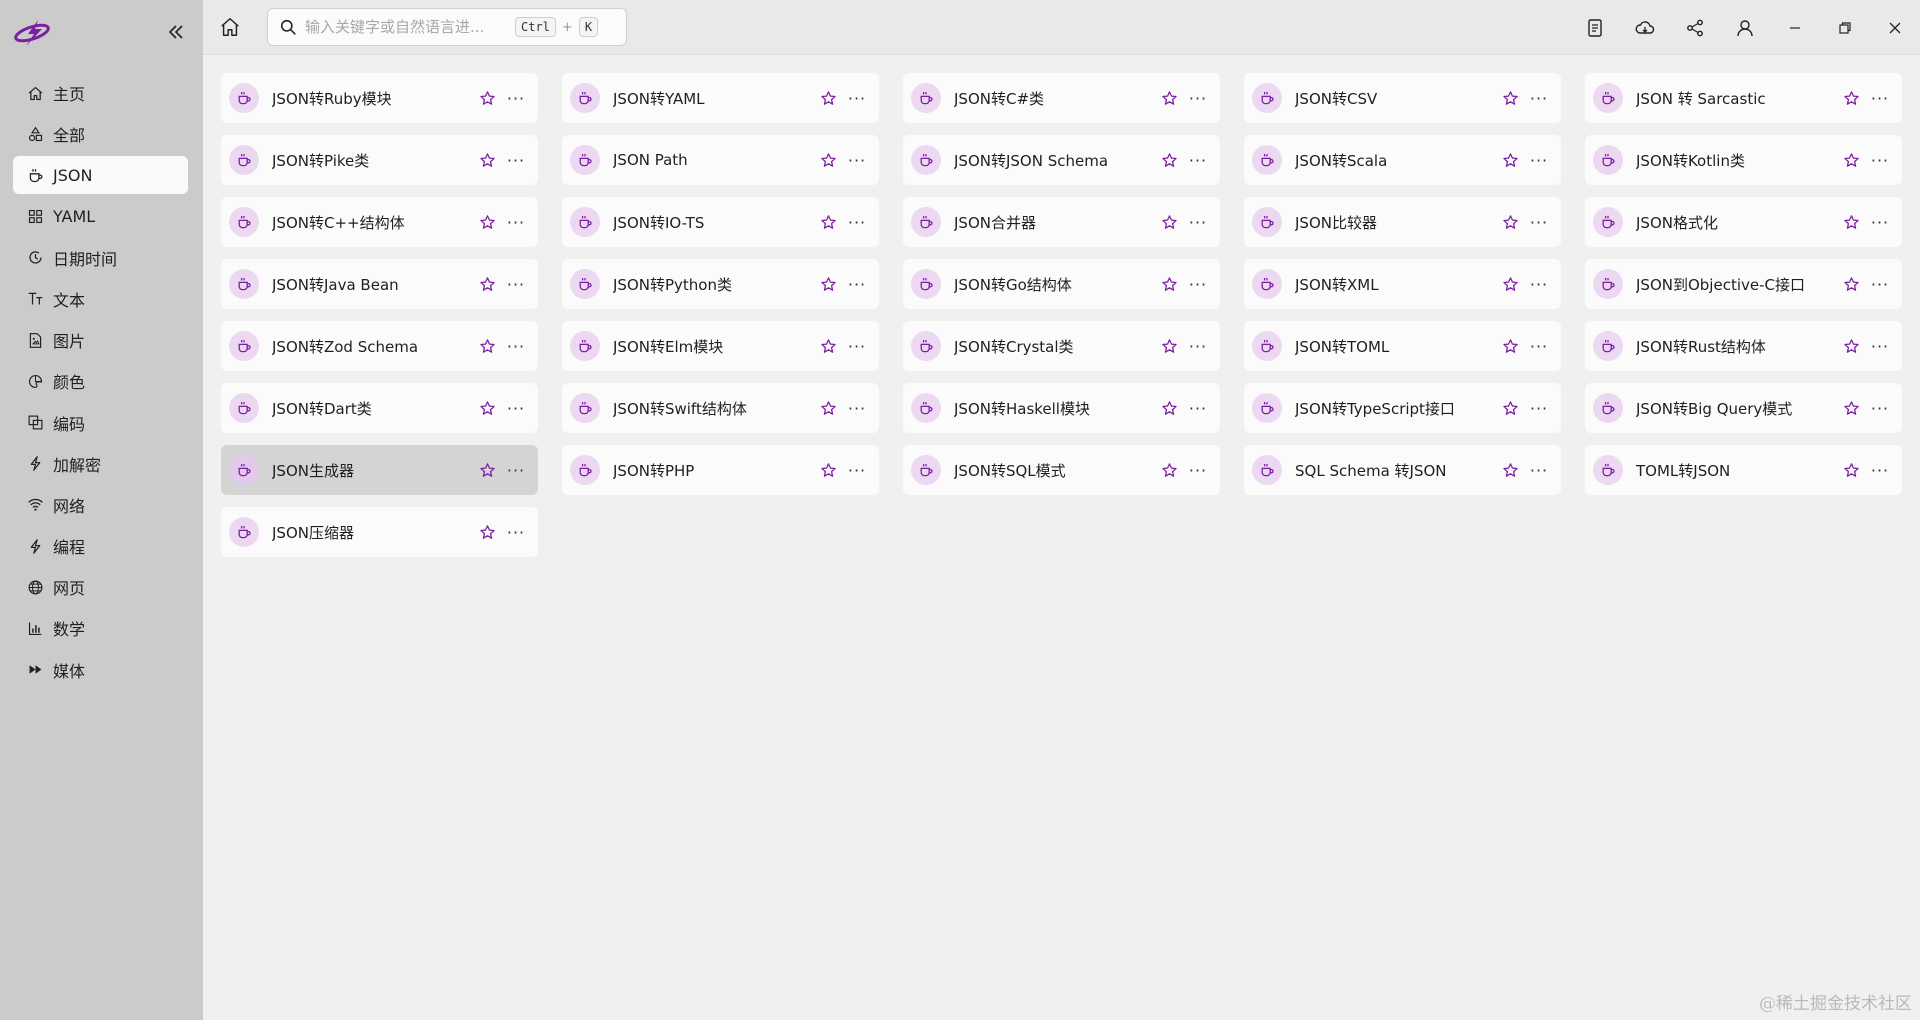 This screenshot has width=1920, height=1020. I want to click on tool-card: JSON转C++结构体 ···, so click(379, 222).